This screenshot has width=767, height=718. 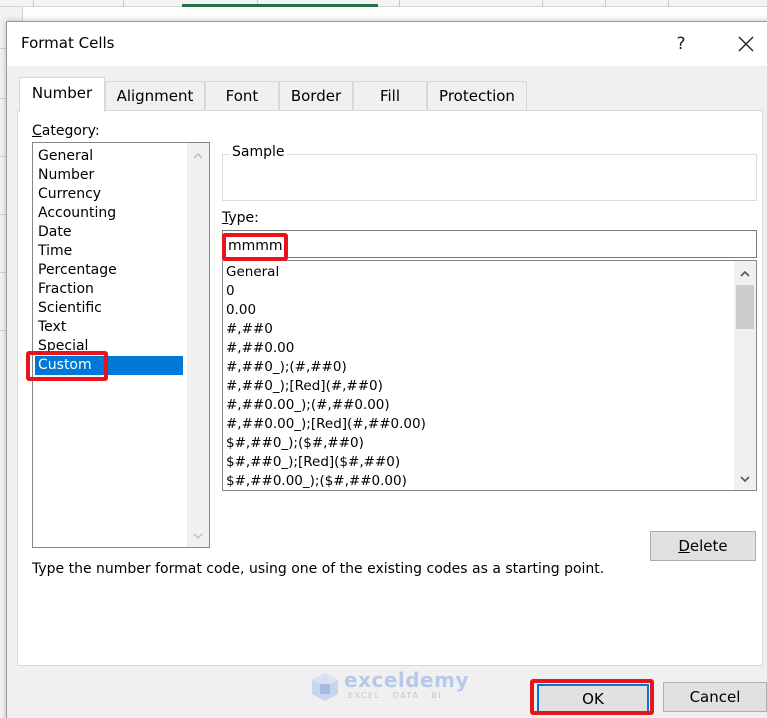 I want to click on category-label: Category:, so click(x=66, y=131).